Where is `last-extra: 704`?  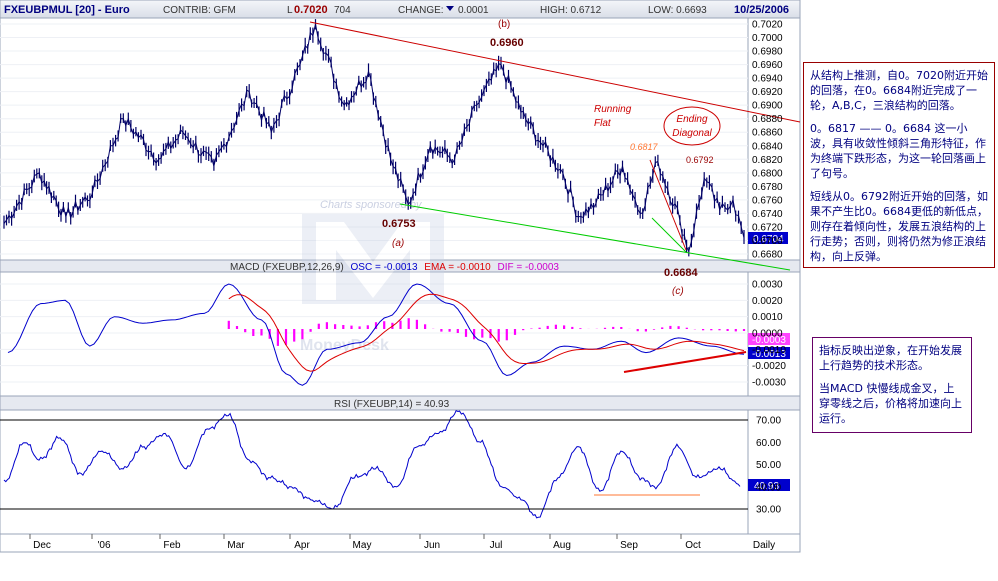
last-extra: 704 is located at coordinates (342, 10).